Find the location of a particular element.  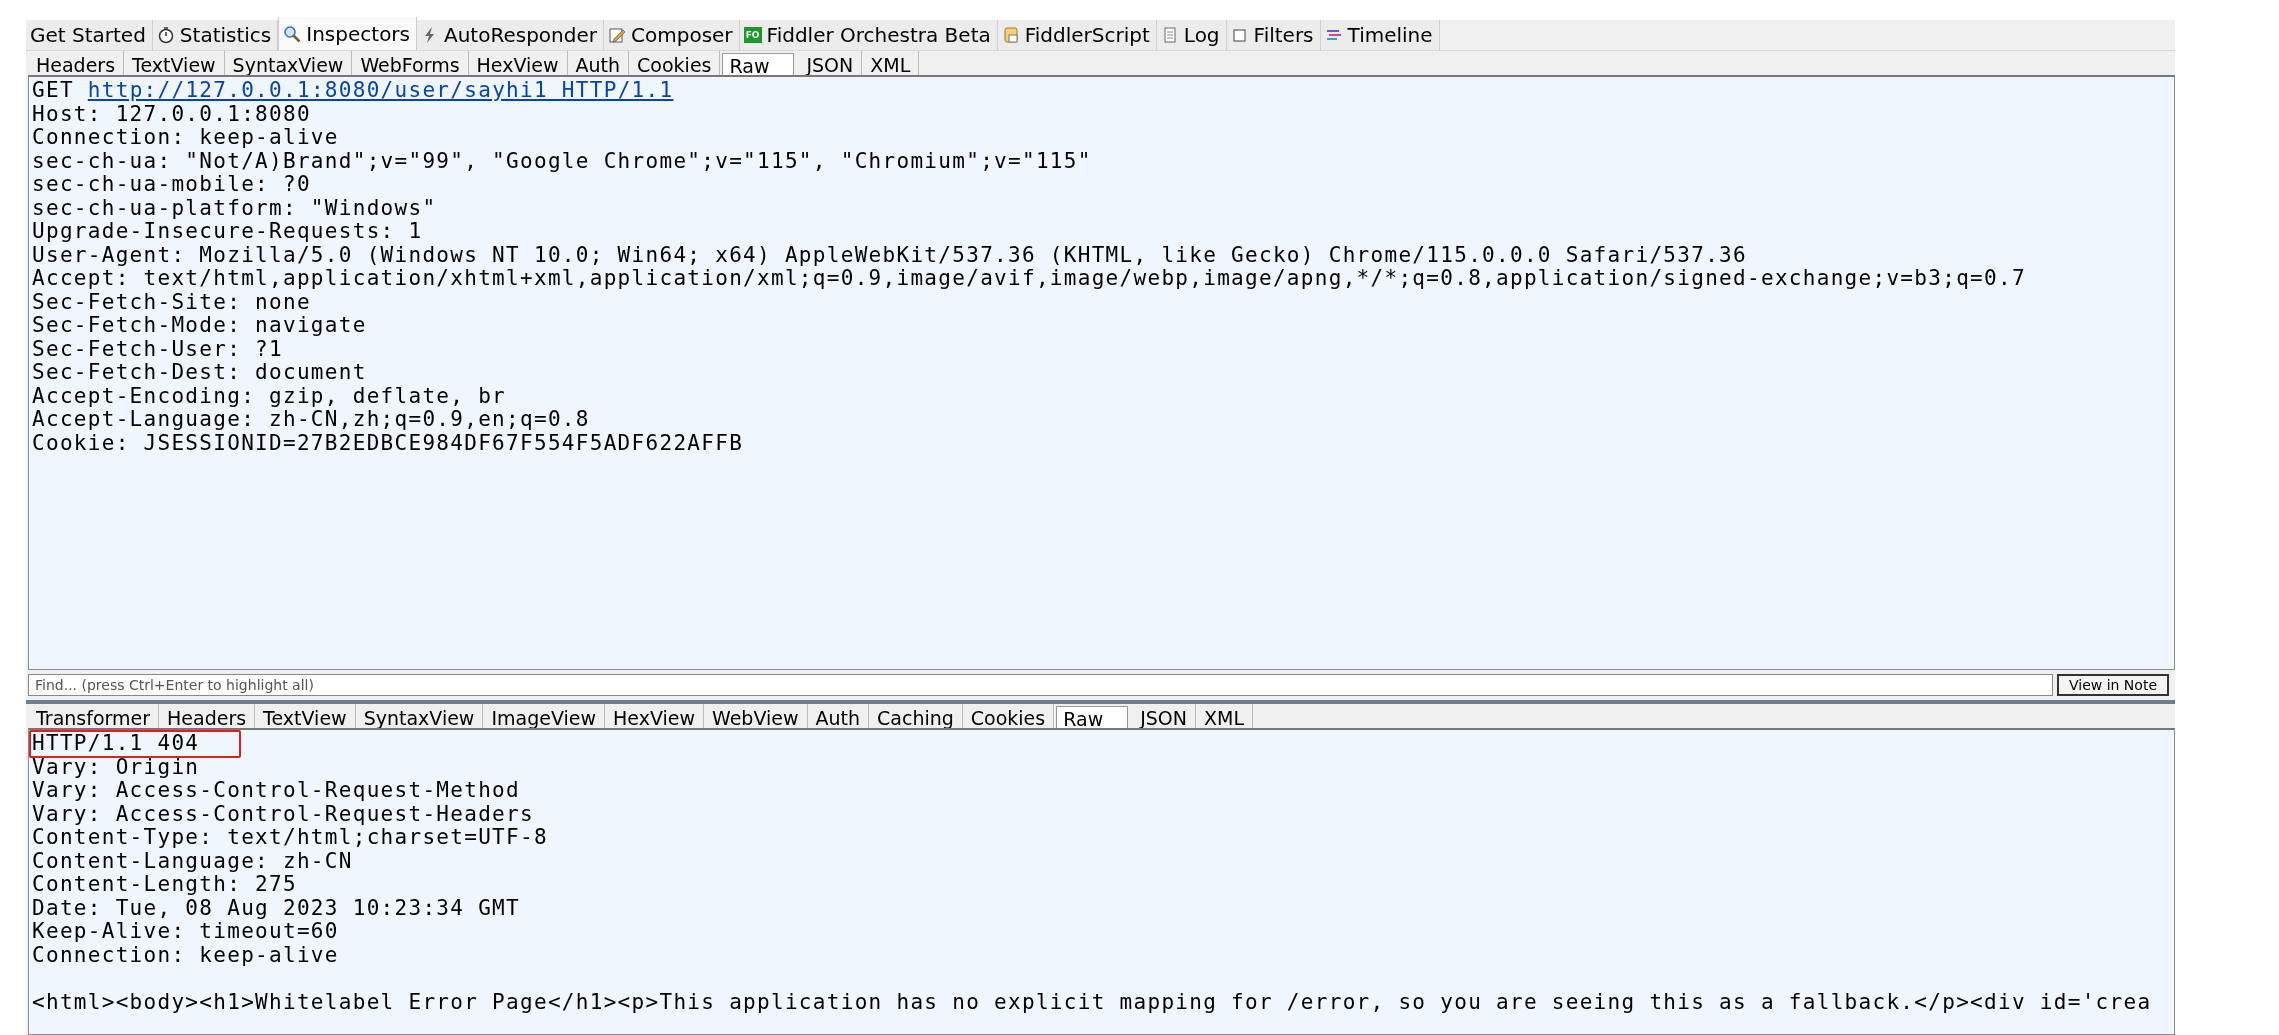

tab: Inspectors is located at coordinates (347, 33).